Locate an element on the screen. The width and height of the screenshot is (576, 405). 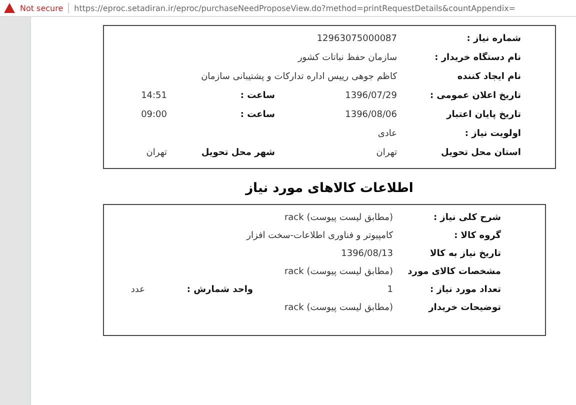
address-bar: Not secure https://eproc.setadiran.ir/eproc/purchaseNeedProposeView.do?method=printRequestDetails&countAppendix= is located at coordinates (288, 8).